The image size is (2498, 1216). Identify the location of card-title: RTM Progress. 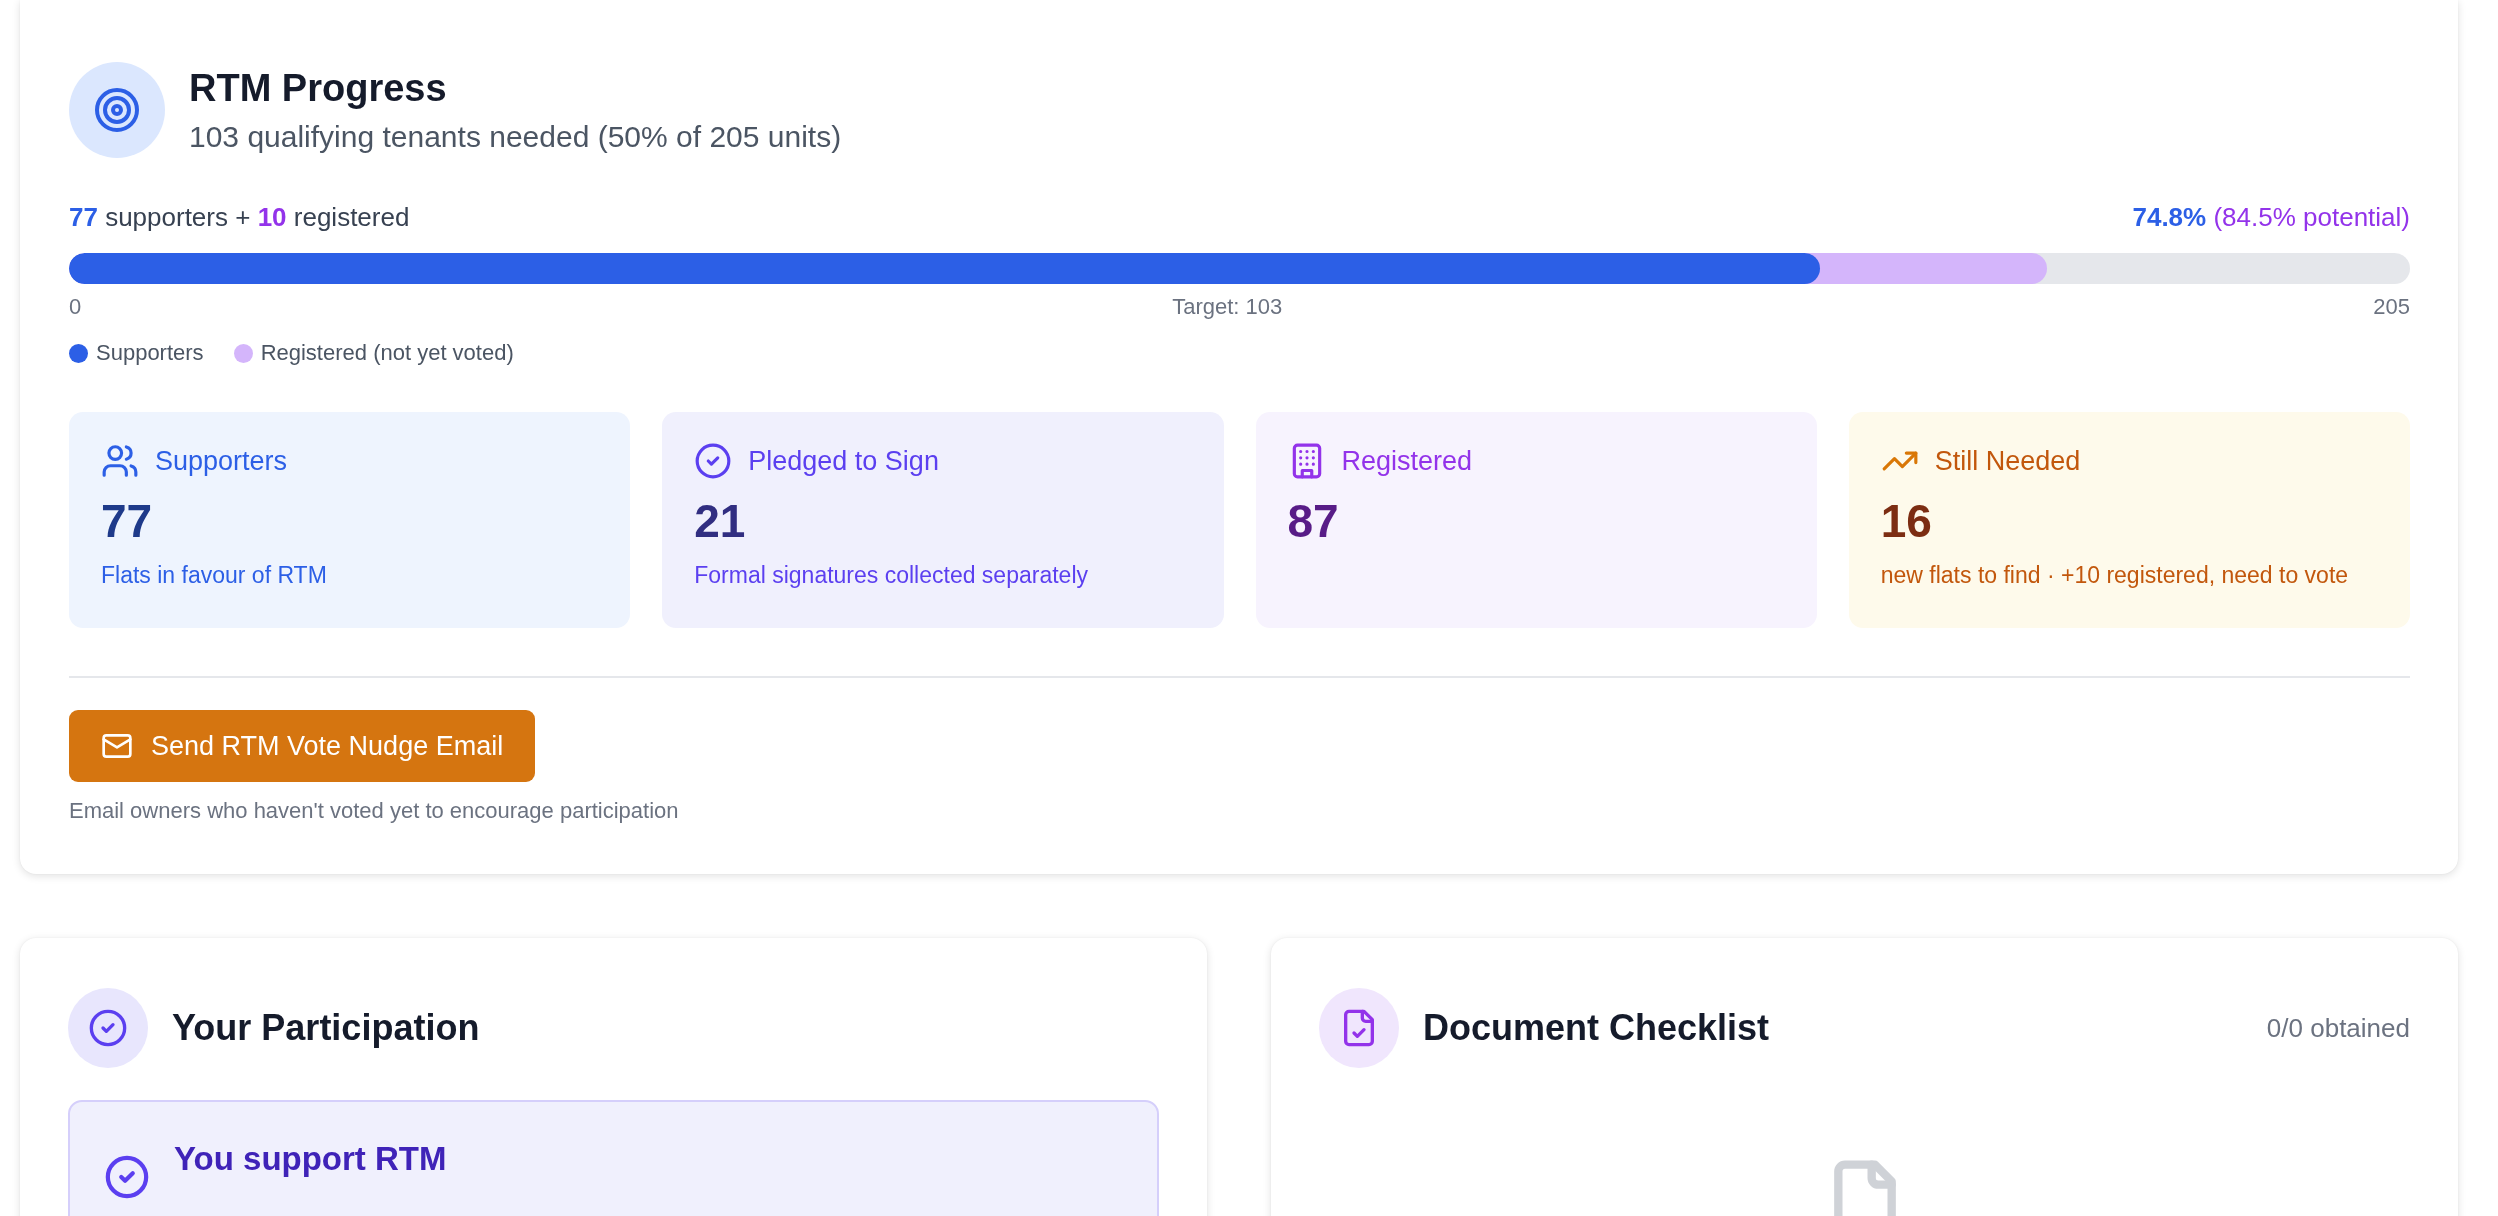
(318, 88).